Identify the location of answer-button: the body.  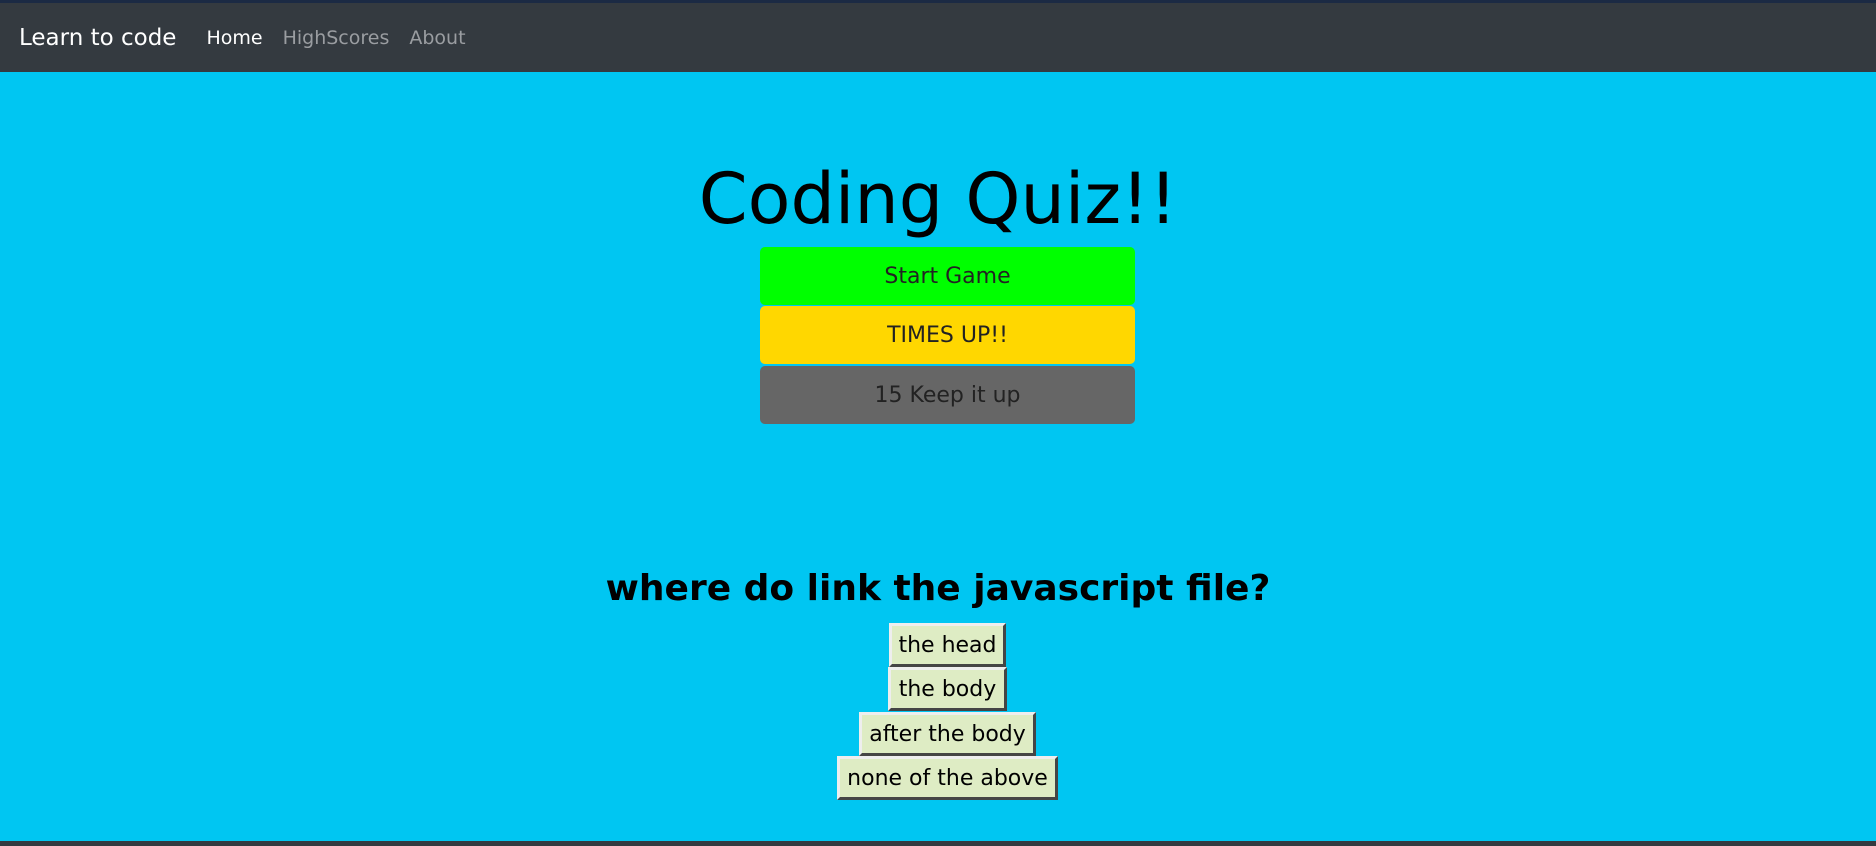
(947, 689).